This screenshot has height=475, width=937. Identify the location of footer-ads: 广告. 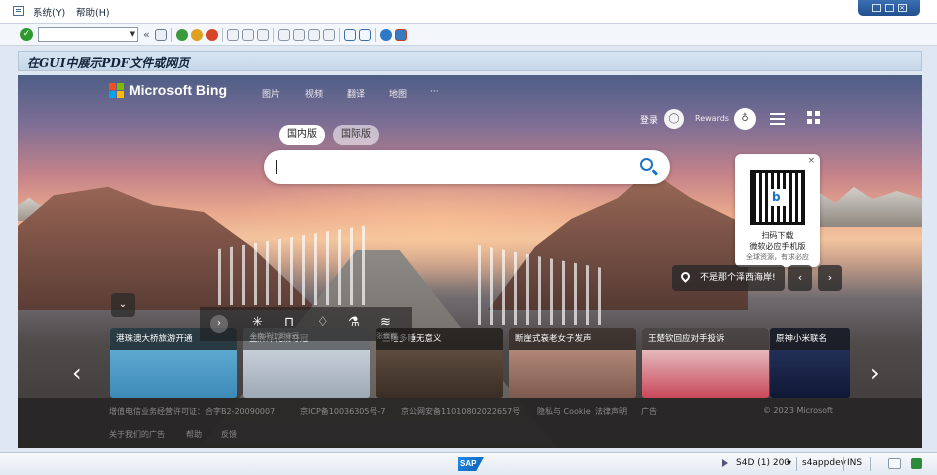
(649, 411).